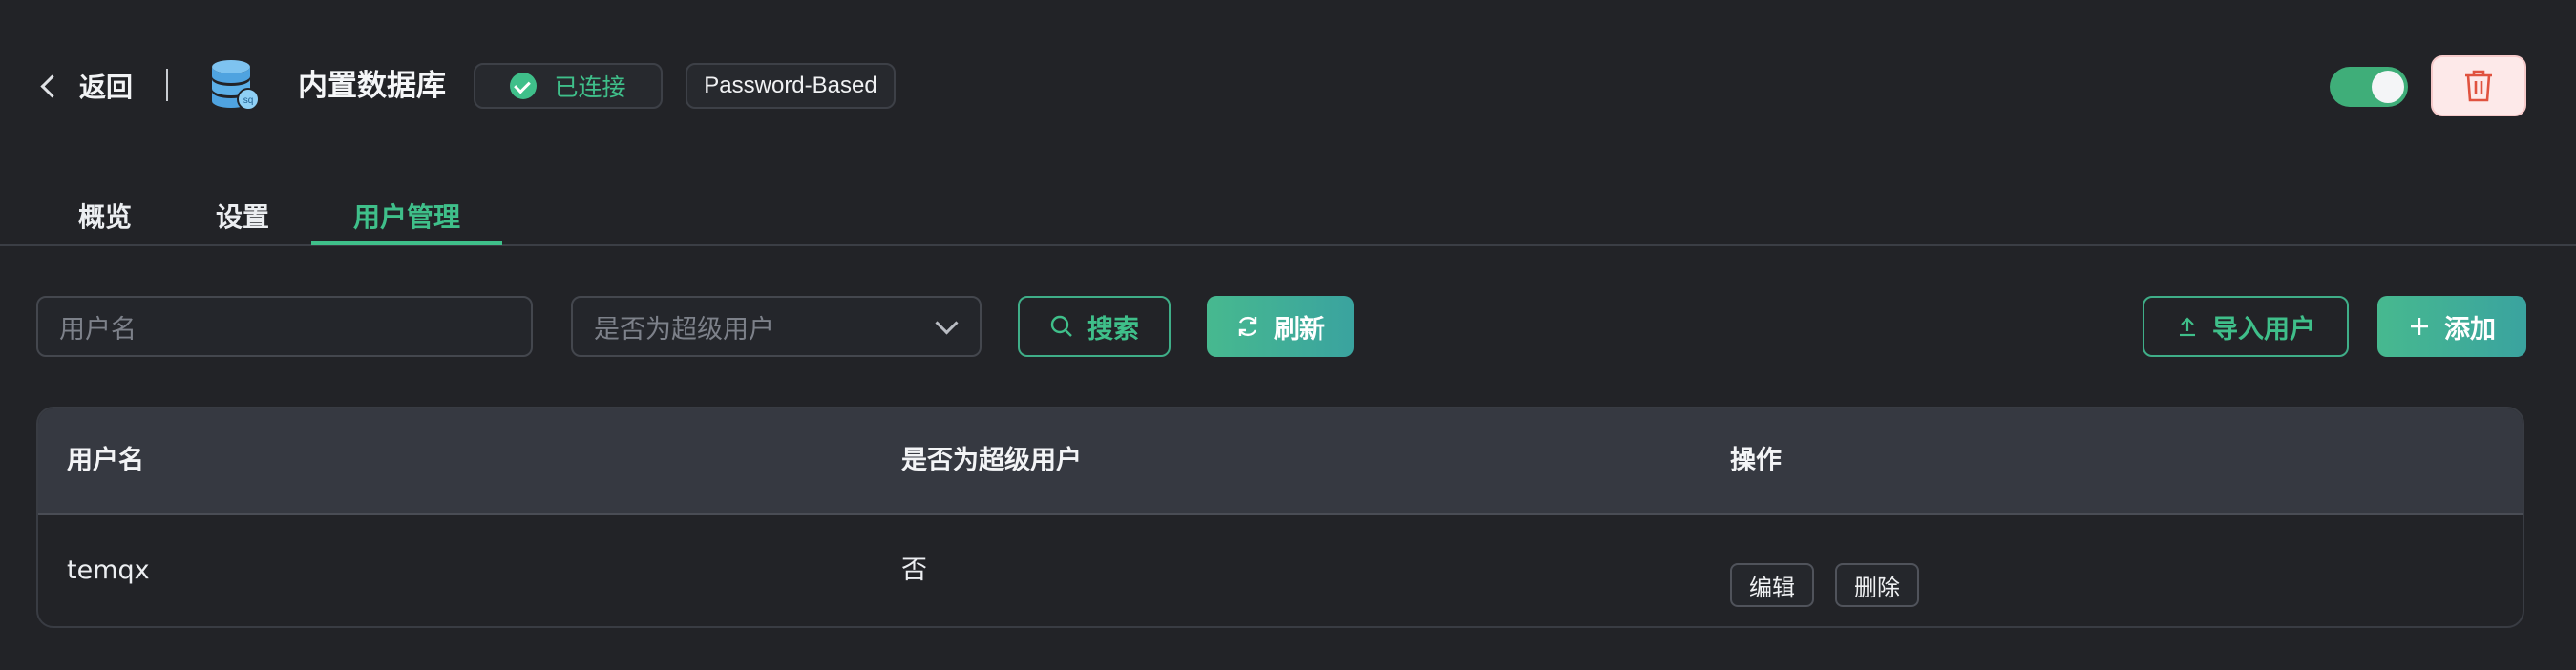  I want to click on search-button: 搜索, so click(1094, 326).